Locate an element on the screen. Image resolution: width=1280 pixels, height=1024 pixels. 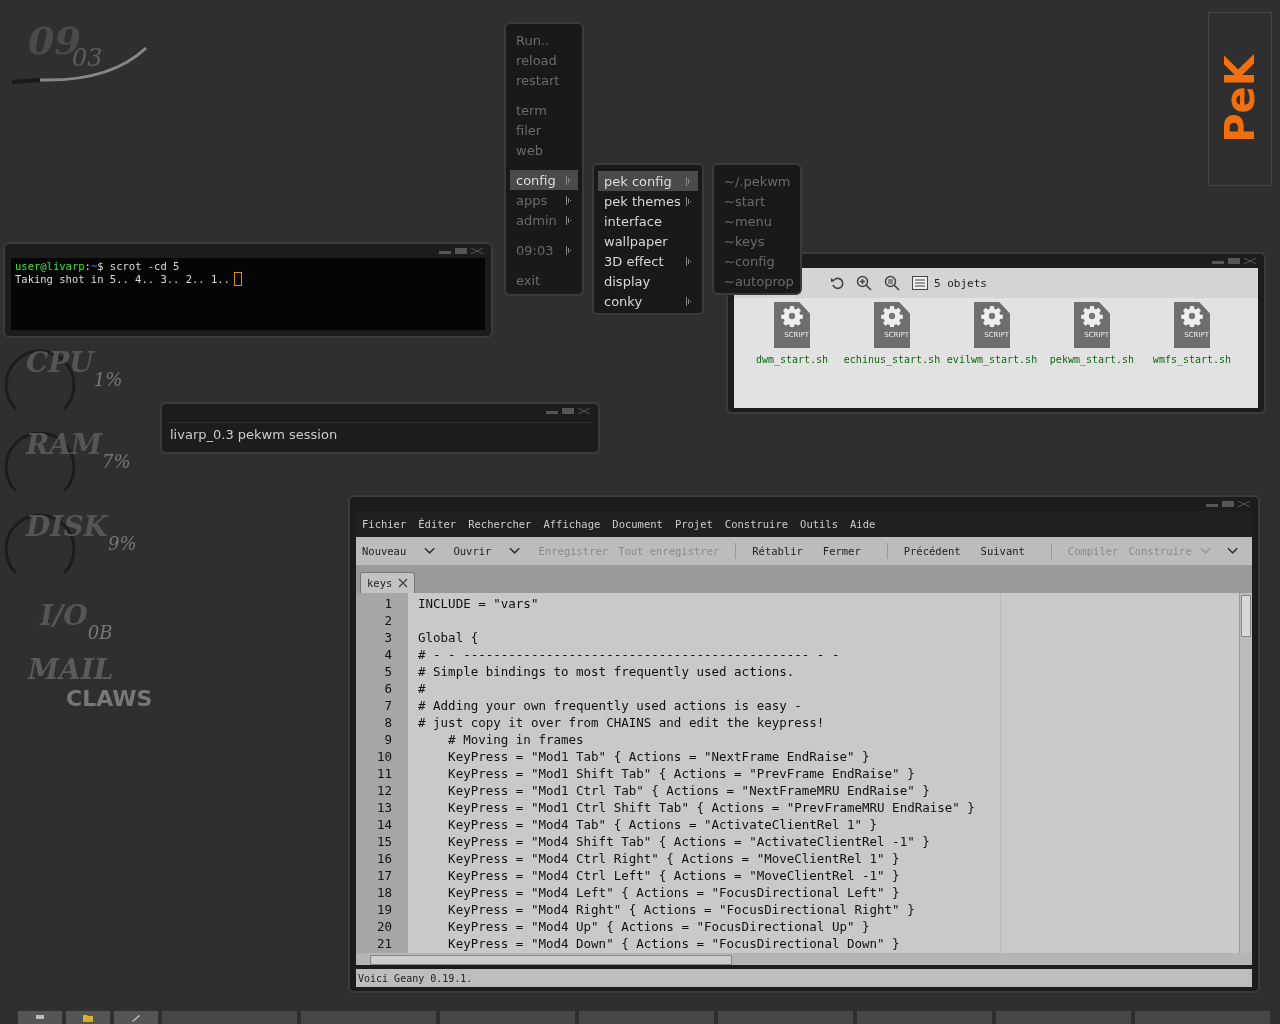
toolbar-button: Ouvrir is located at coordinates (477, 551).